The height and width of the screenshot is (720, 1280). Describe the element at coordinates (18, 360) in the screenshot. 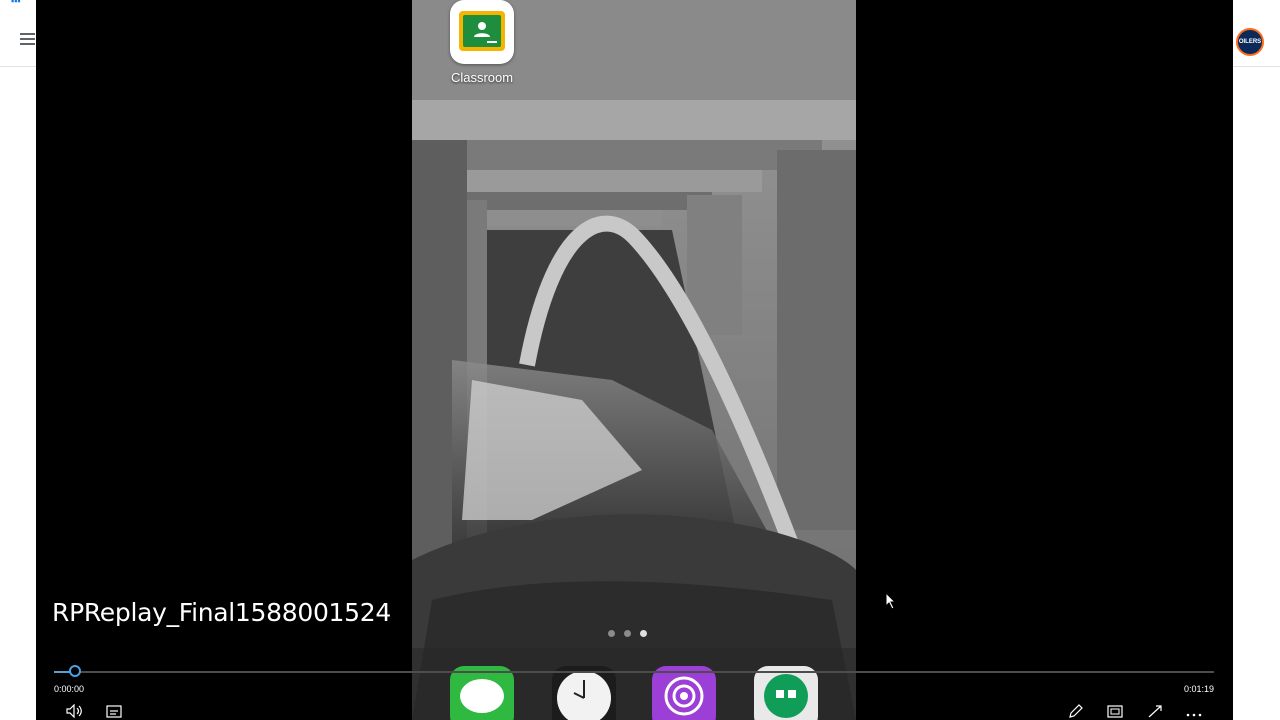

I see `background-window-left` at that location.